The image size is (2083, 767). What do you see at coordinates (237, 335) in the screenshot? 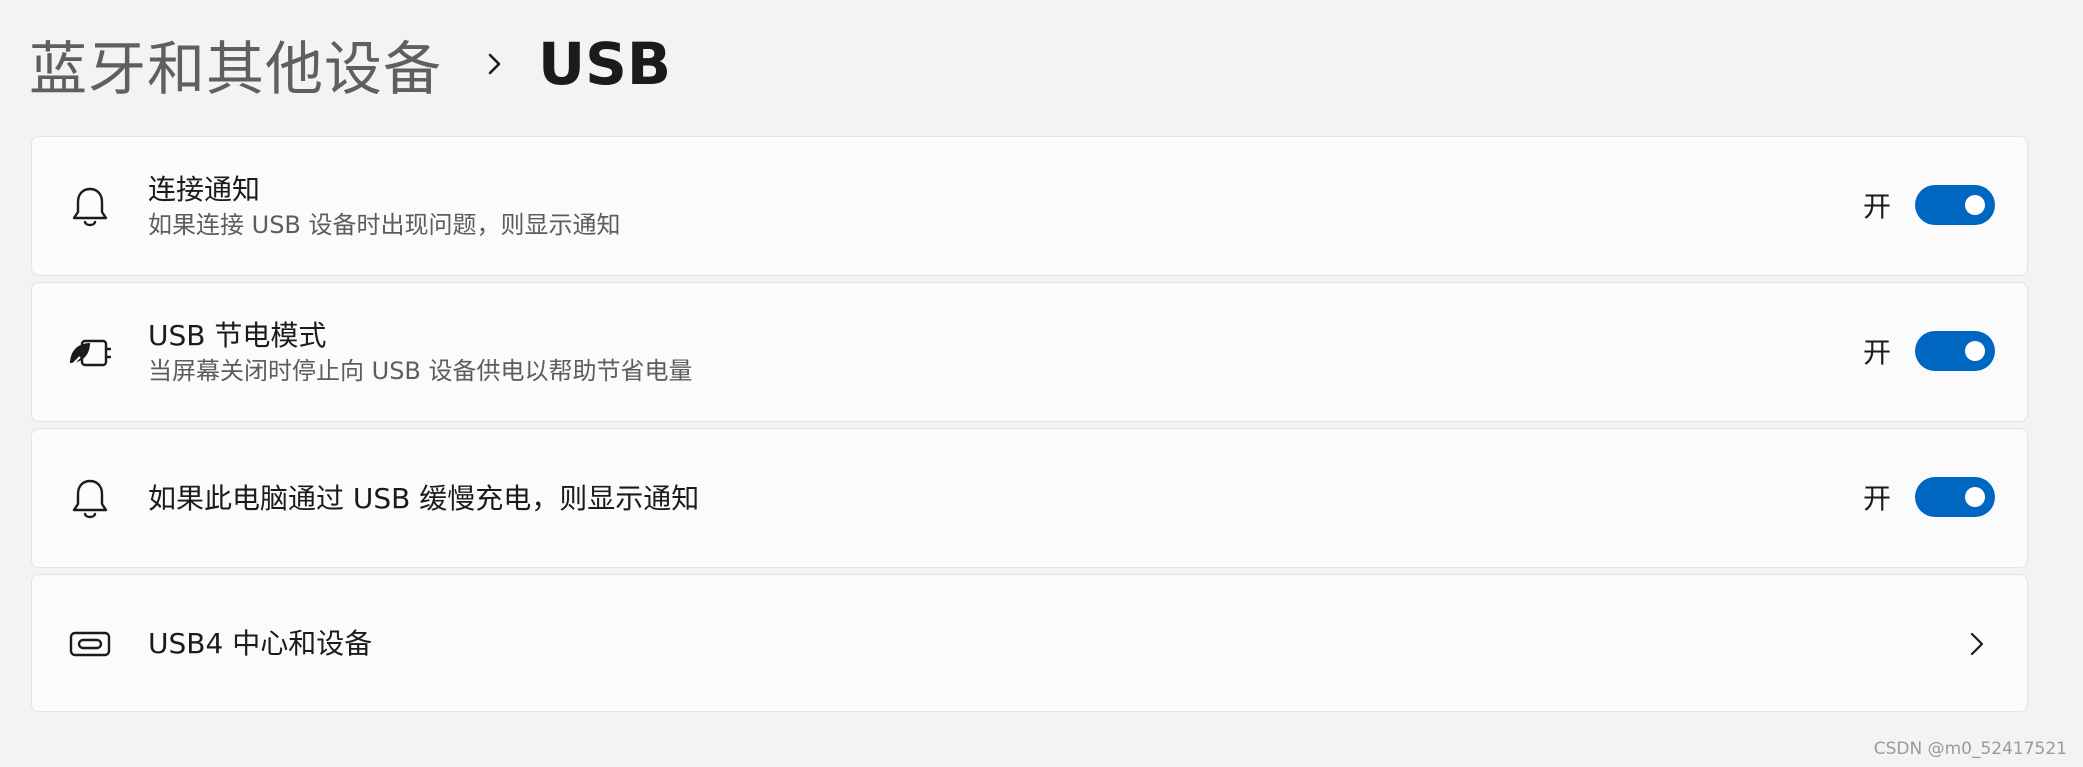
I see `setting-title: USB 节电模式` at bounding box center [237, 335].